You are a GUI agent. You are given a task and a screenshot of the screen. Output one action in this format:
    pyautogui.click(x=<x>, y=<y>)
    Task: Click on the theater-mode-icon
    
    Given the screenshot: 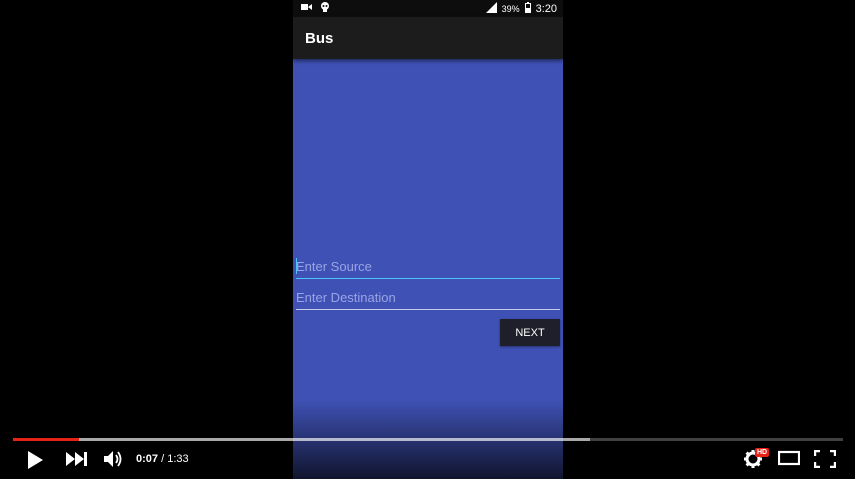 What is the action you would take?
    pyautogui.click(x=789, y=460)
    